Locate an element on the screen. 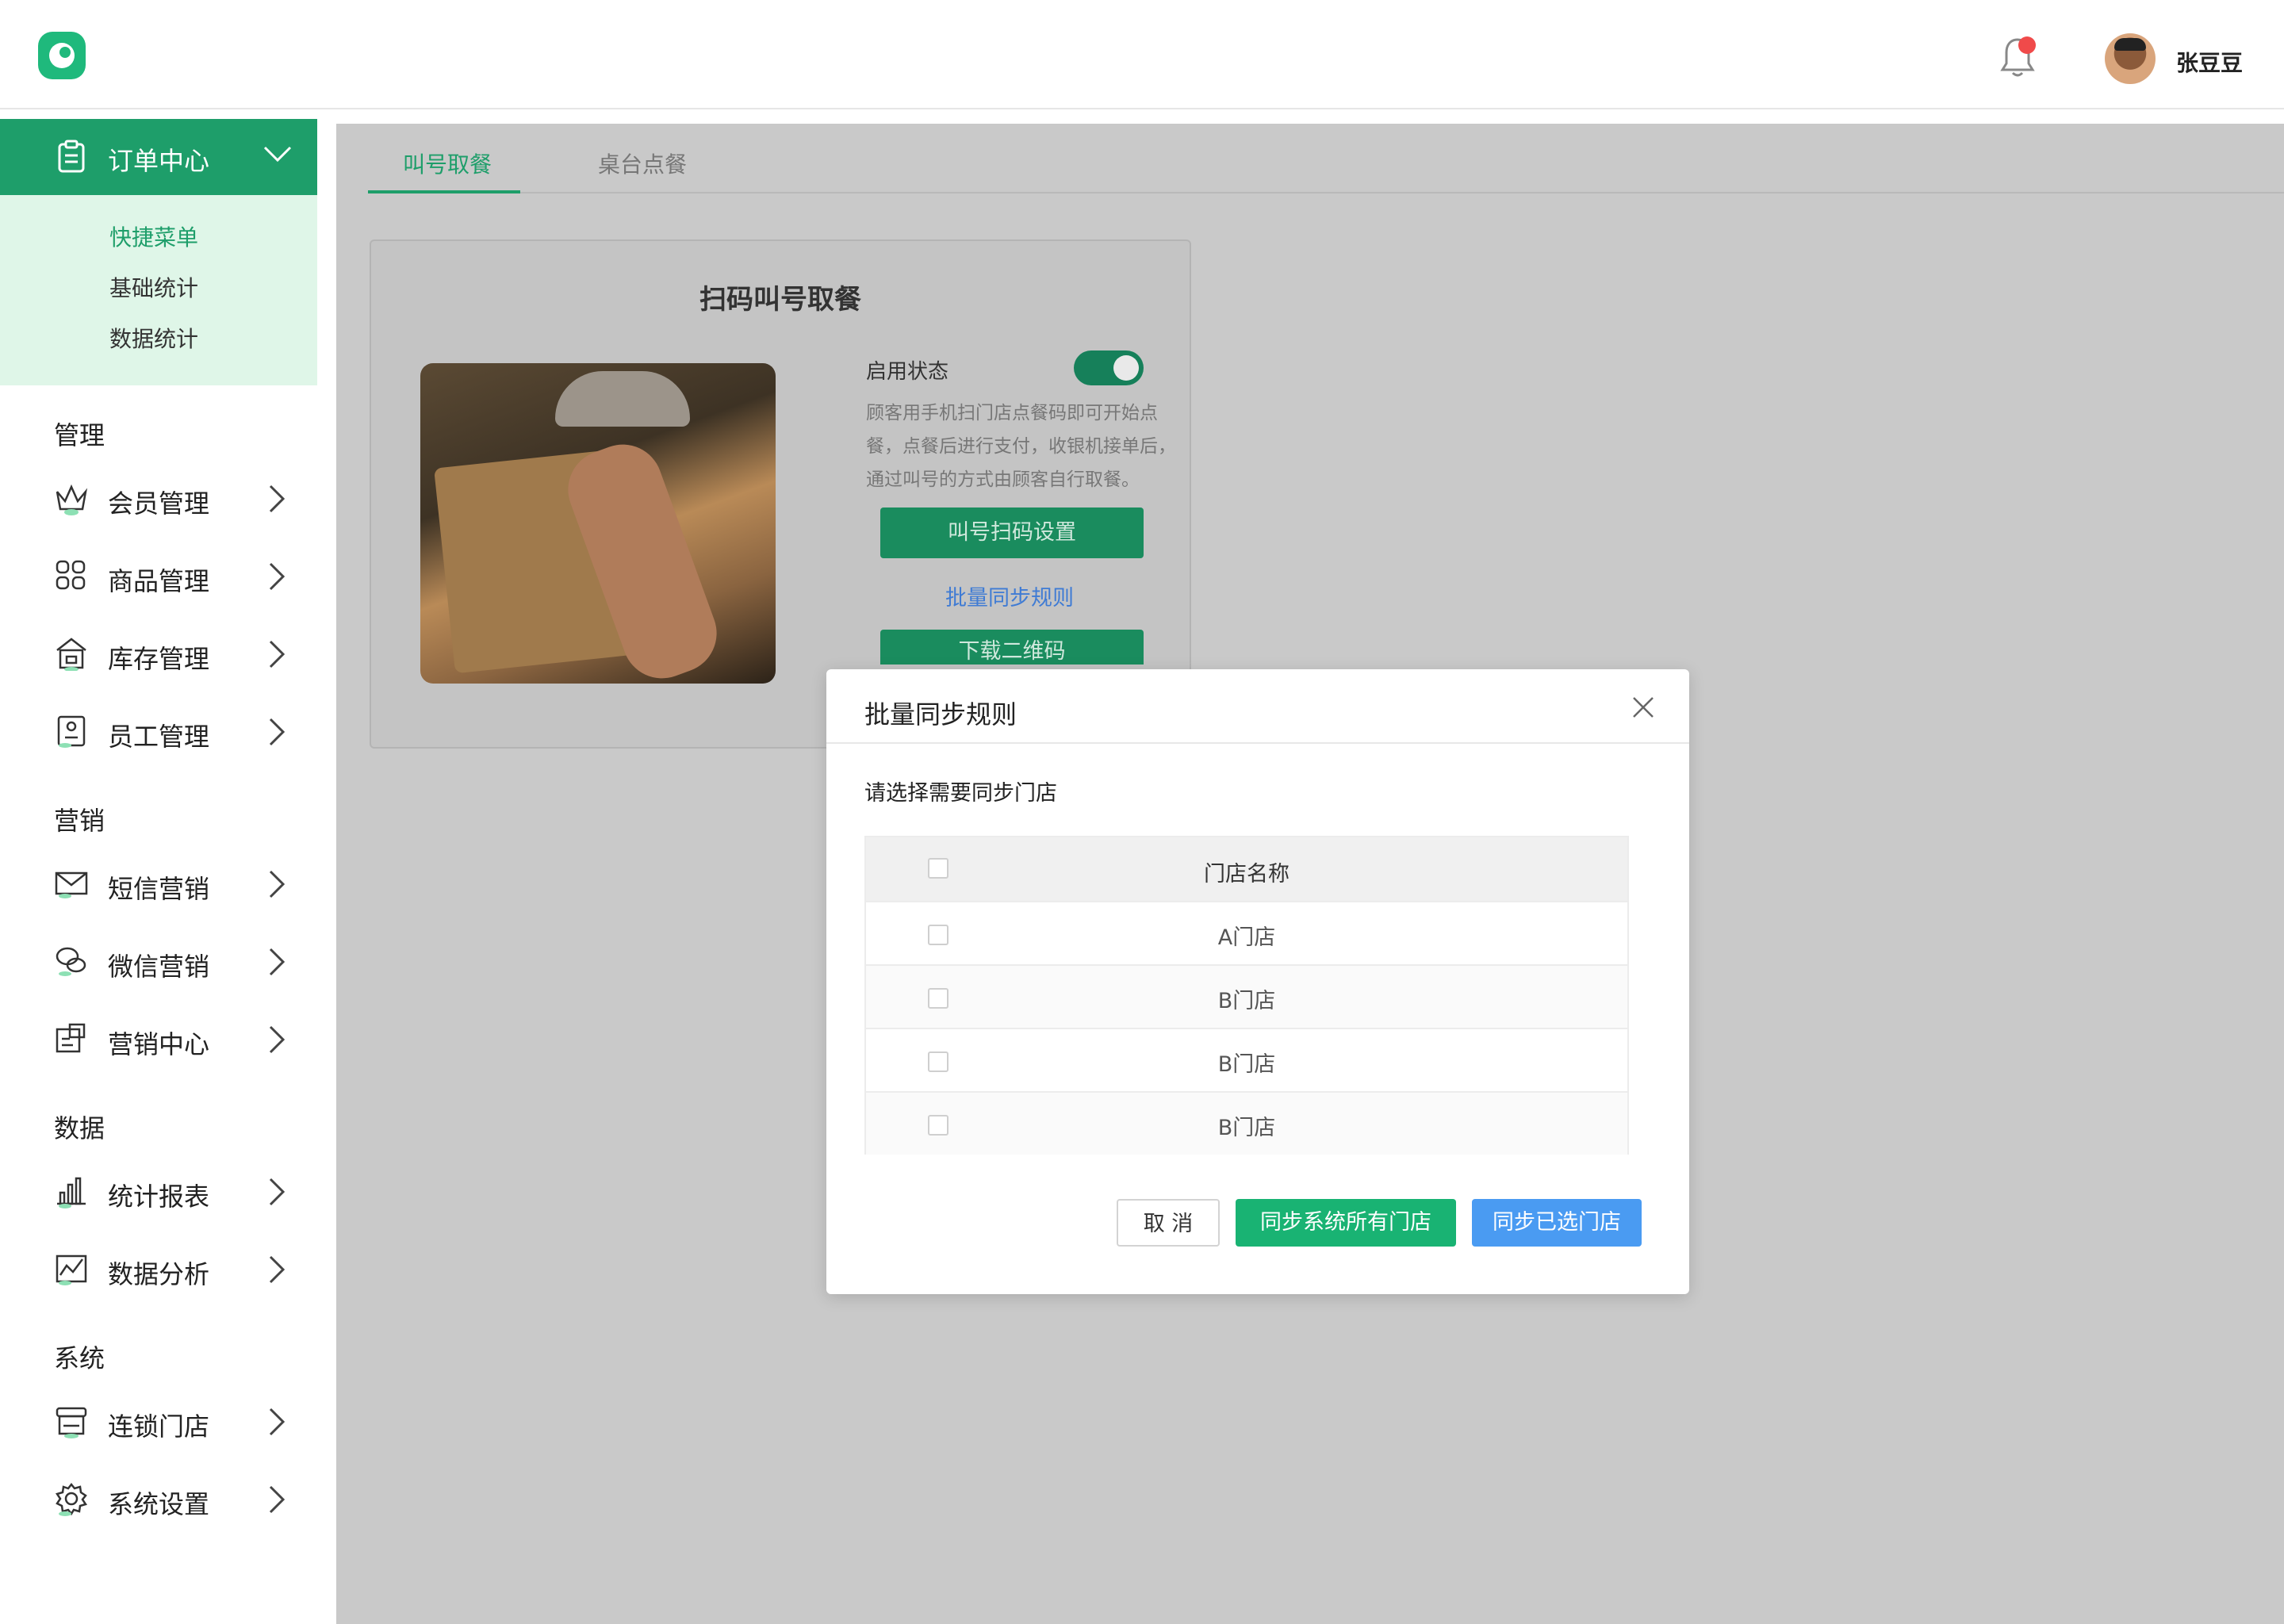 The width and height of the screenshot is (2284, 1624). sync-all-stores-button: 同步系统所有门店 is located at coordinates (1346, 1223).